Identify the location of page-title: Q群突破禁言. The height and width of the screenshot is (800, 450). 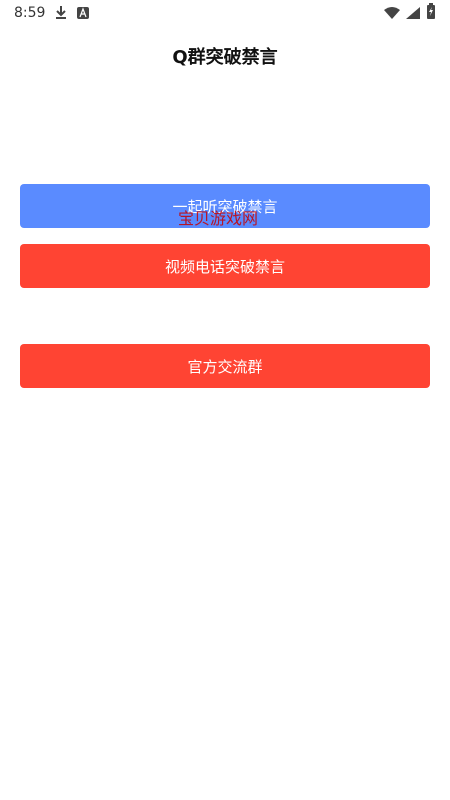
(225, 57).